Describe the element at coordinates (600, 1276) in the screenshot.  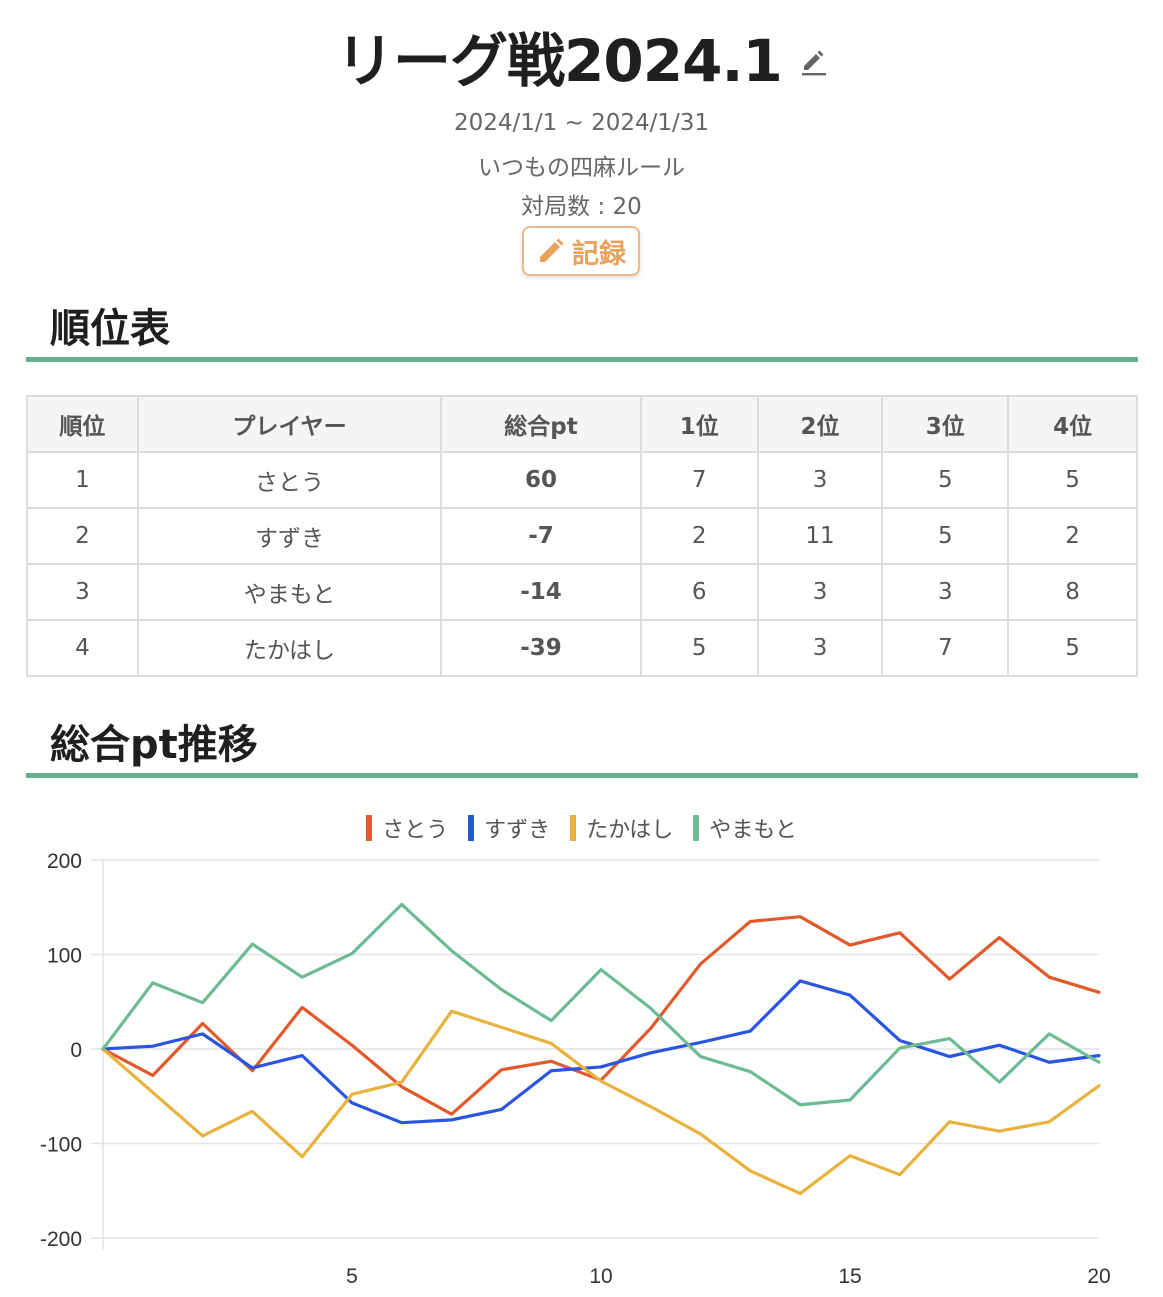
I see `x-tick-label: 10` at that location.